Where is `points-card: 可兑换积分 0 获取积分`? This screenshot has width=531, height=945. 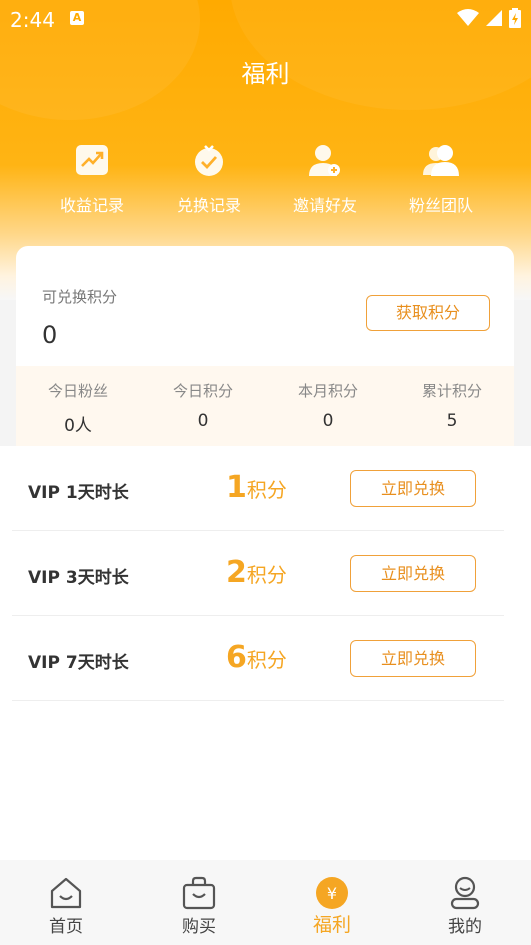
points-card: 可兑换积分 0 获取积分 is located at coordinates (265, 306).